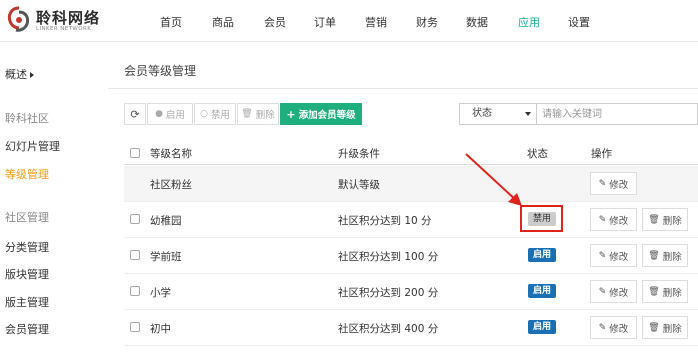 The height and width of the screenshot is (355, 698). Describe the element at coordinates (64, 29) in the screenshot. I see `logo-subtitle: LINKER NETWORK` at that location.